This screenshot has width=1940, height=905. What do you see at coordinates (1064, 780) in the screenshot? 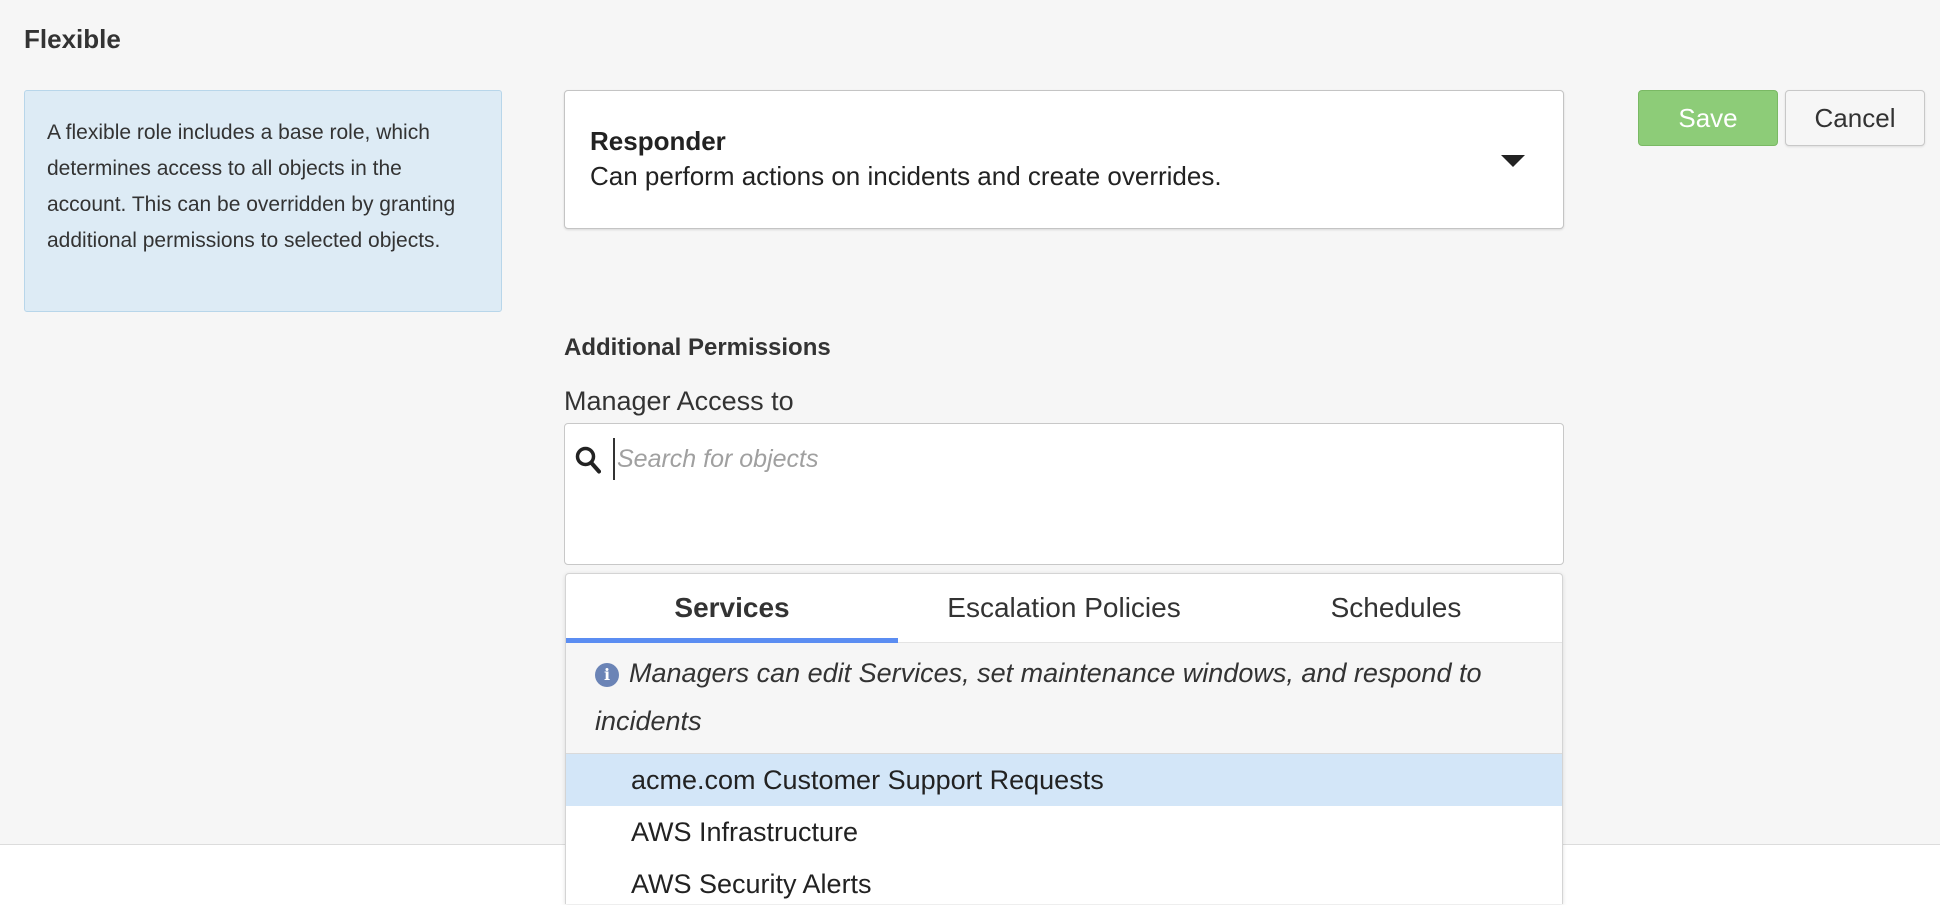
I see `list-item: acme.com Customer Support Requests` at bounding box center [1064, 780].